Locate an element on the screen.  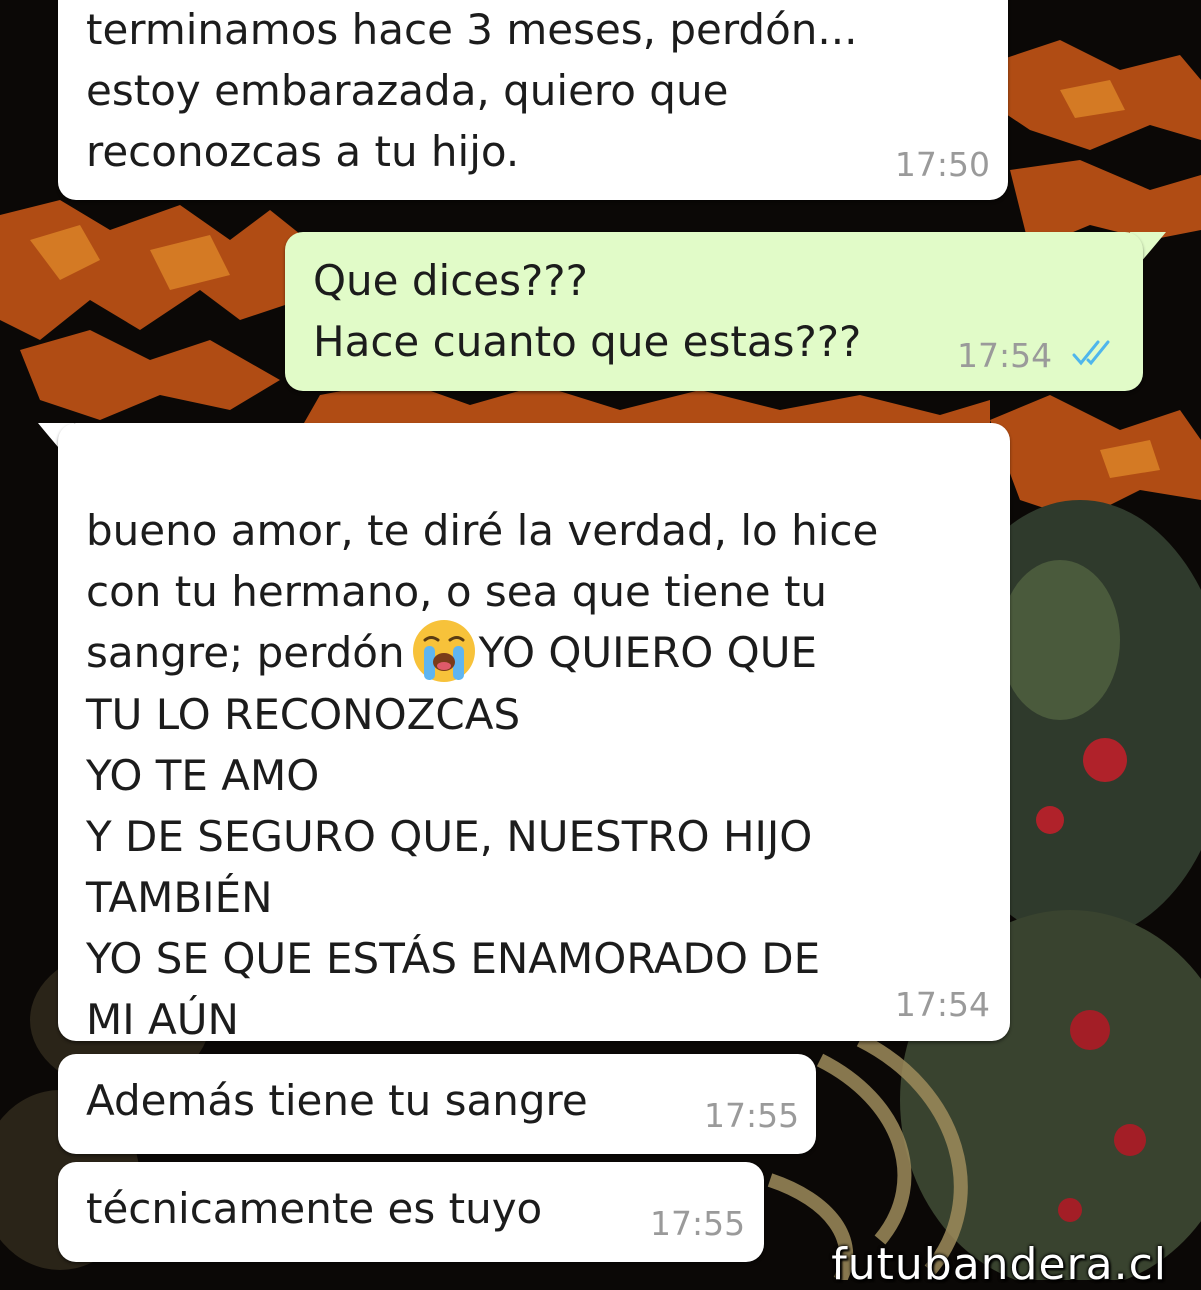
message-text: técnicamente es tuyo is located at coordinates (314, 1208).